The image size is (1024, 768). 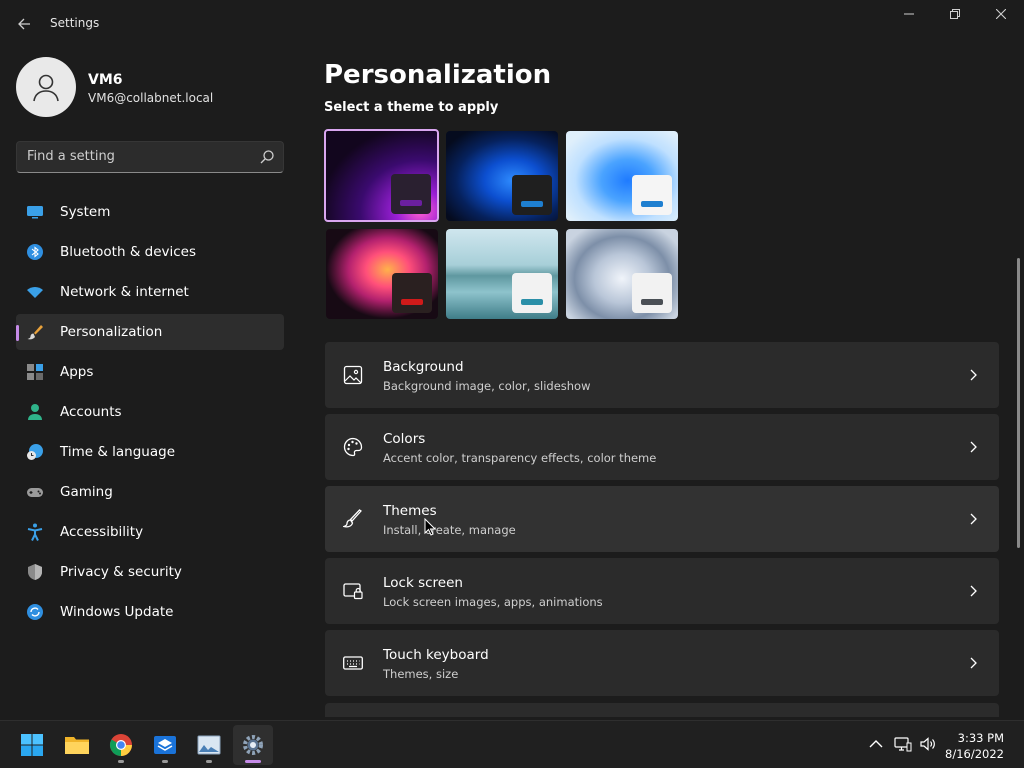 What do you see at coordinates (91, 412) in the screenshot?
I see `sidebar-item-label: Accounts` at bounding box center [91, 412].